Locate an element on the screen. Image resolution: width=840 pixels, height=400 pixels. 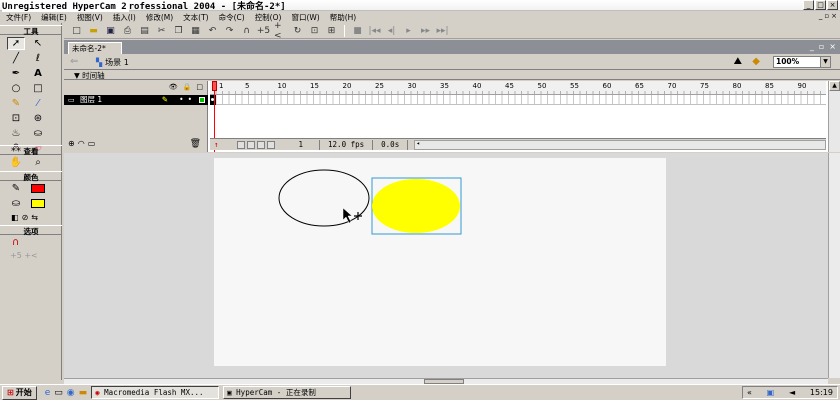
scene-breadcrumb: ▚ 场景 1 is located at coordinates (112, 62).